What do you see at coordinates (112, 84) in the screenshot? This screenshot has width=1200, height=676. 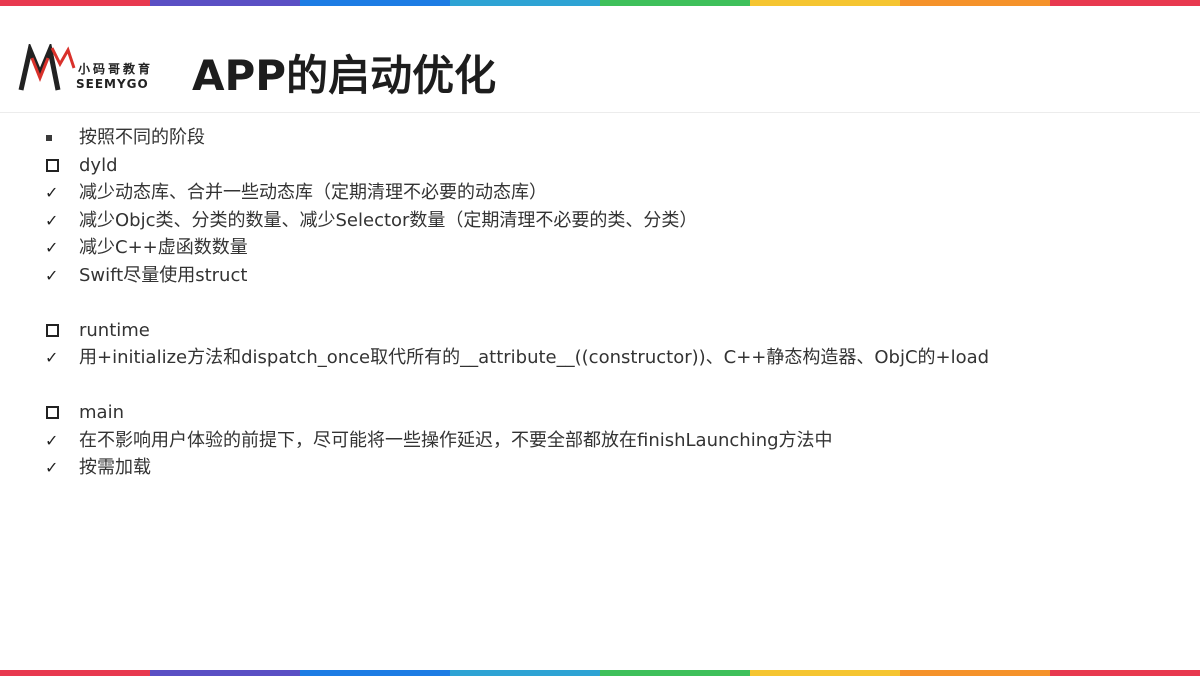 I see `logo-english-text: SEEMYGO` at bounding box center [112, 84].